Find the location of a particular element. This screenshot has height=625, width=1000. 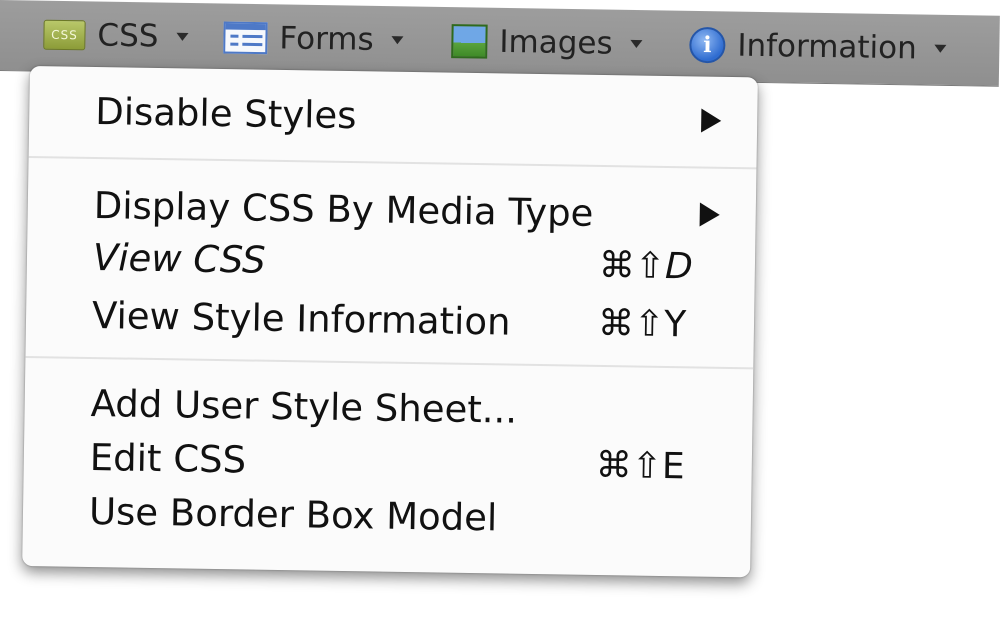

toolbar-css-label: CSS is located at coordinates (128, 36).